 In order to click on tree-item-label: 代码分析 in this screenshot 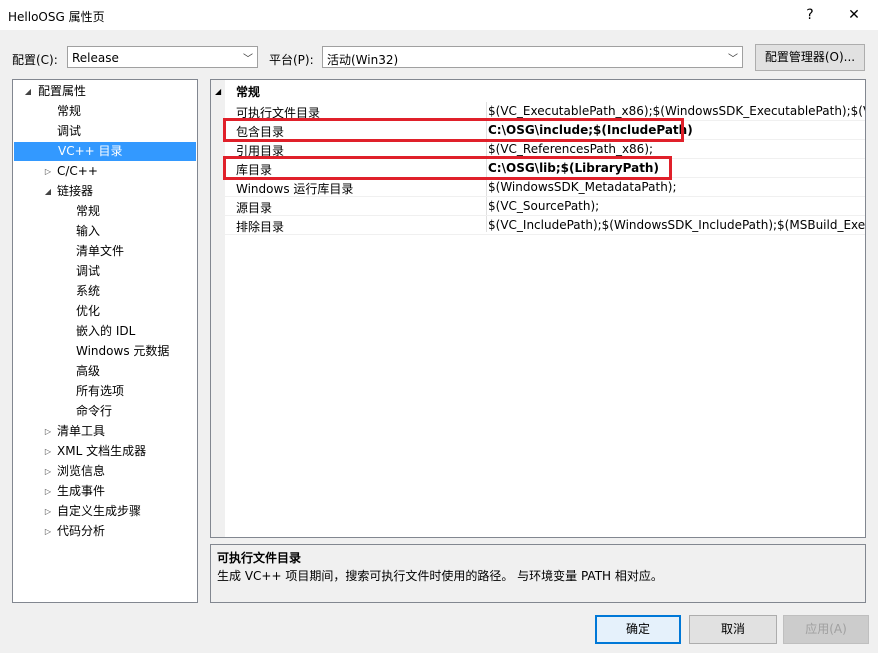, I will do `click(81, 531)`.